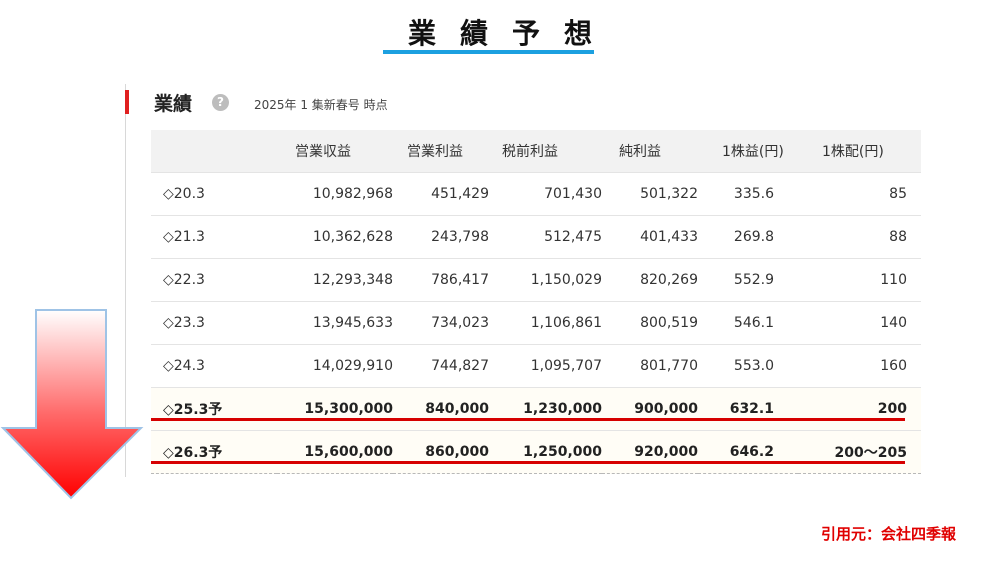  Describe the element at coordinates (441, 452) in the screenshot. I see `operating-profit-cell: 860,000` at that location.